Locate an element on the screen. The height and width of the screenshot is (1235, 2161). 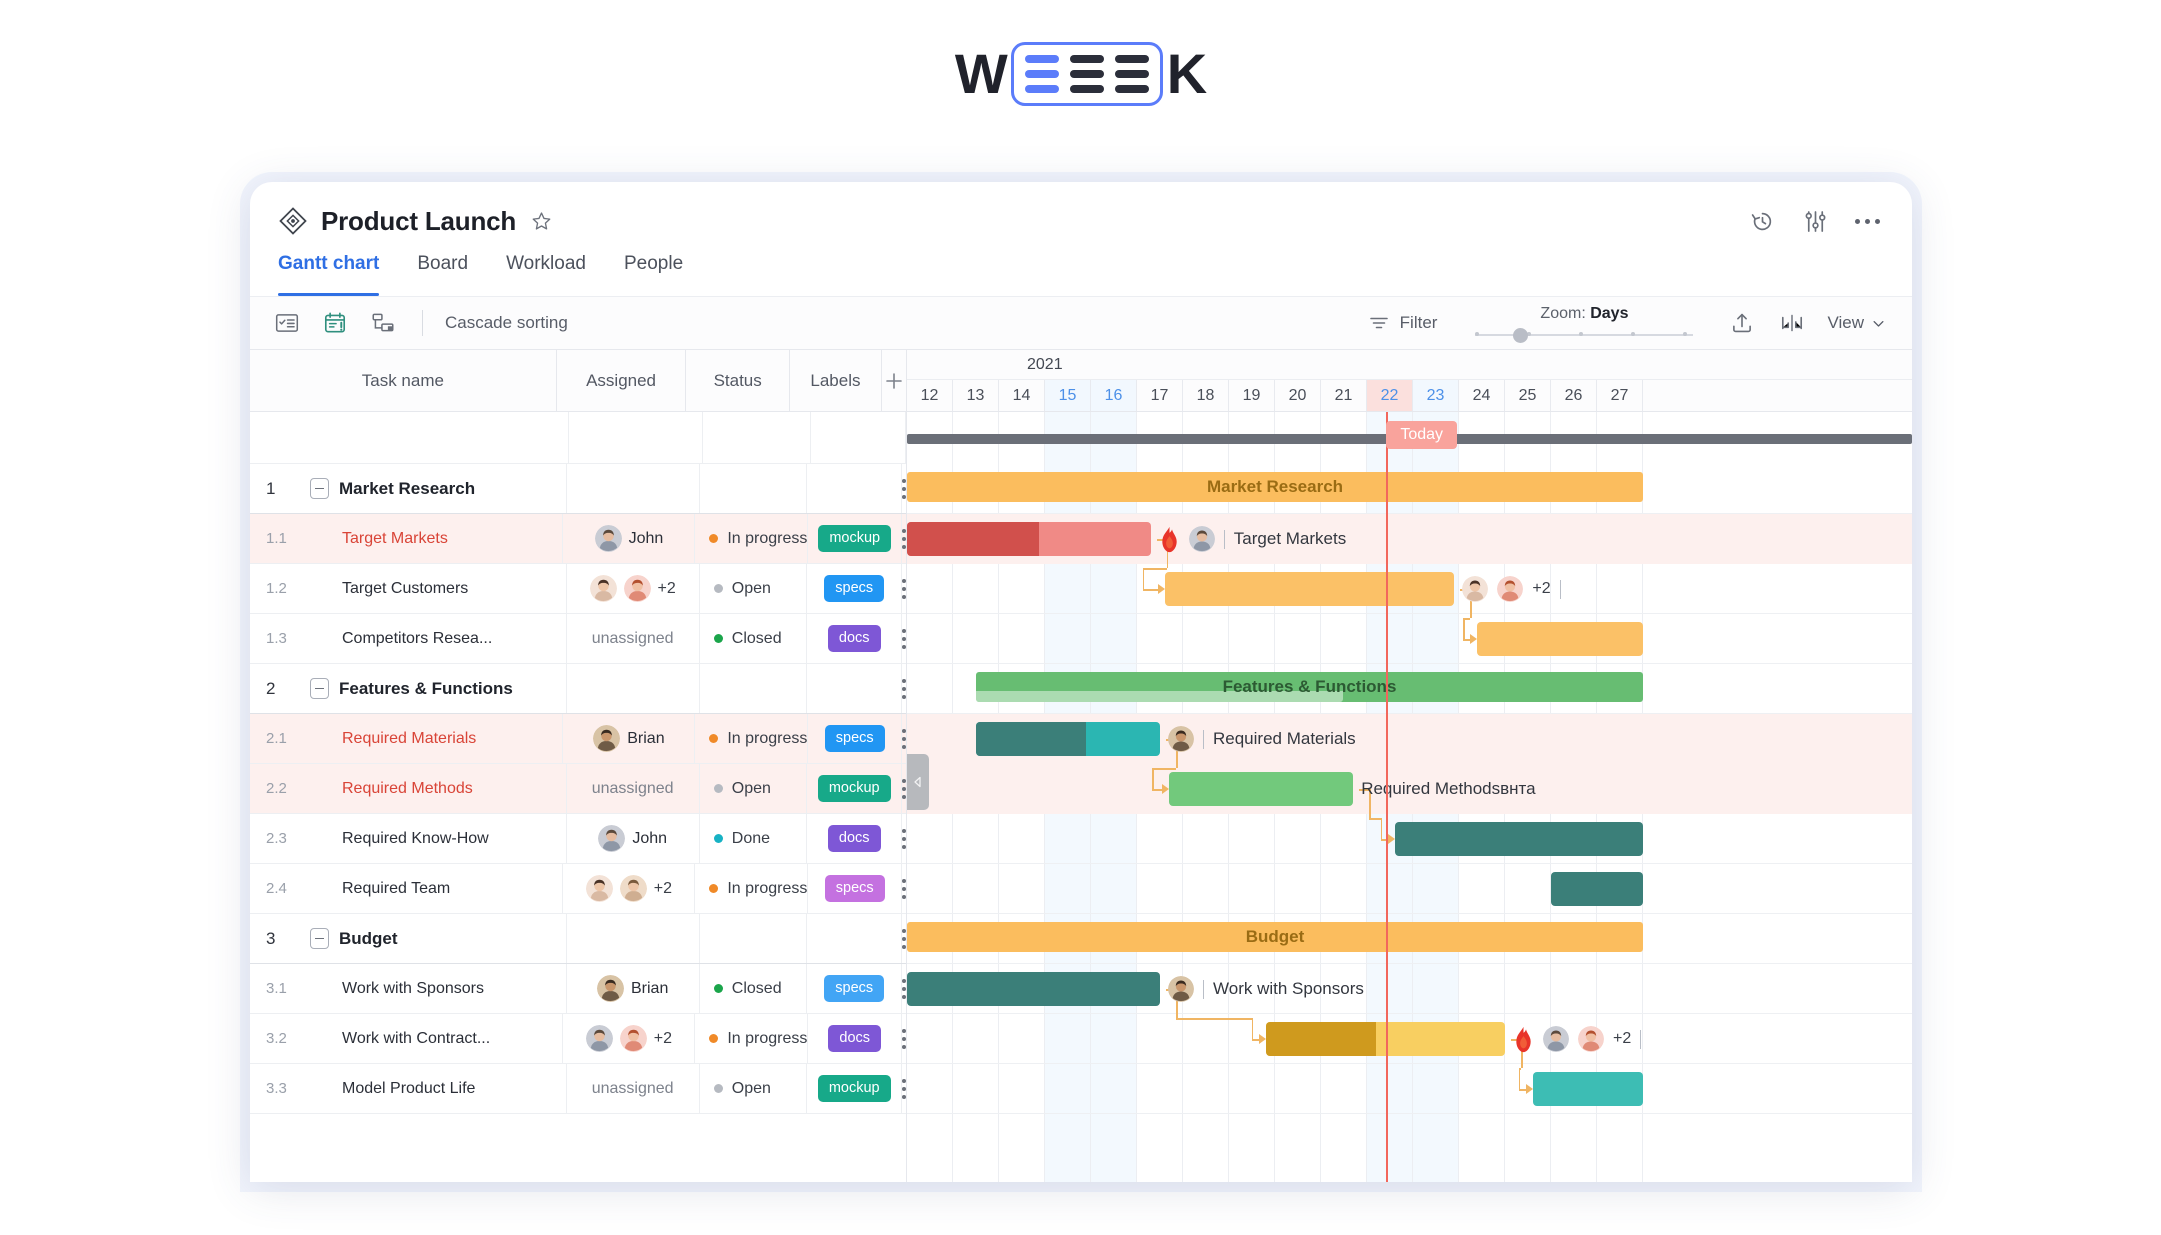
fit-chart-icon is located at coordinates (1792, 323).